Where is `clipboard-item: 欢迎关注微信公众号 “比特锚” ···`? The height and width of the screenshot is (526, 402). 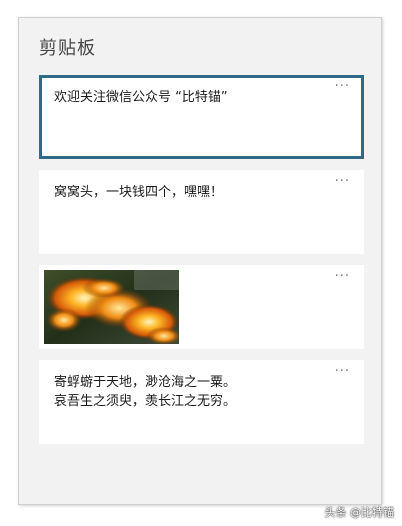 clipboard-item: 欢迎关注微信公众号 “比特锚” ··· is located at coordinates (201, 117).